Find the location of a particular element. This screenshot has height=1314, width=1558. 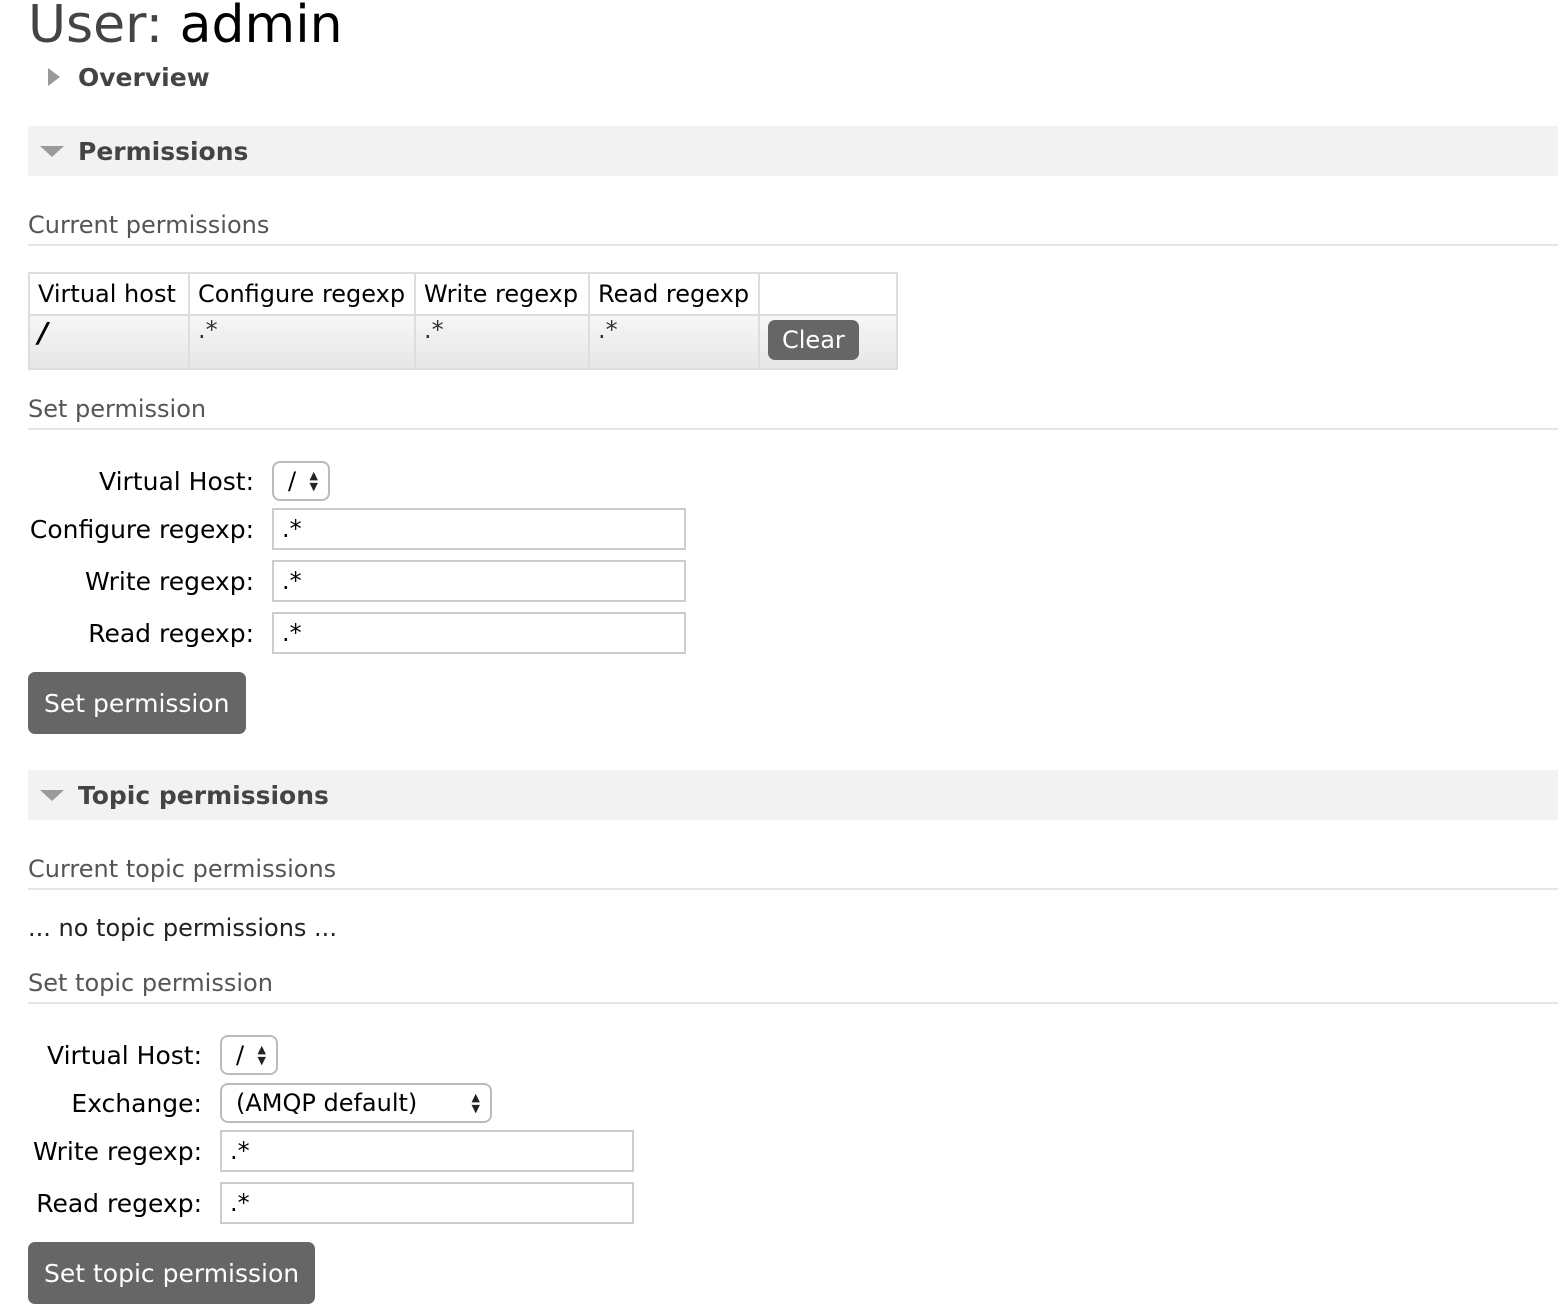

vhost-select-value: / is located at coordinates (292, 481).